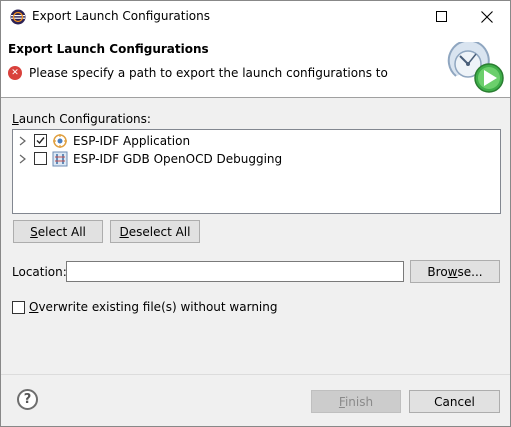  I want to click on location-input, so click(235, 271).